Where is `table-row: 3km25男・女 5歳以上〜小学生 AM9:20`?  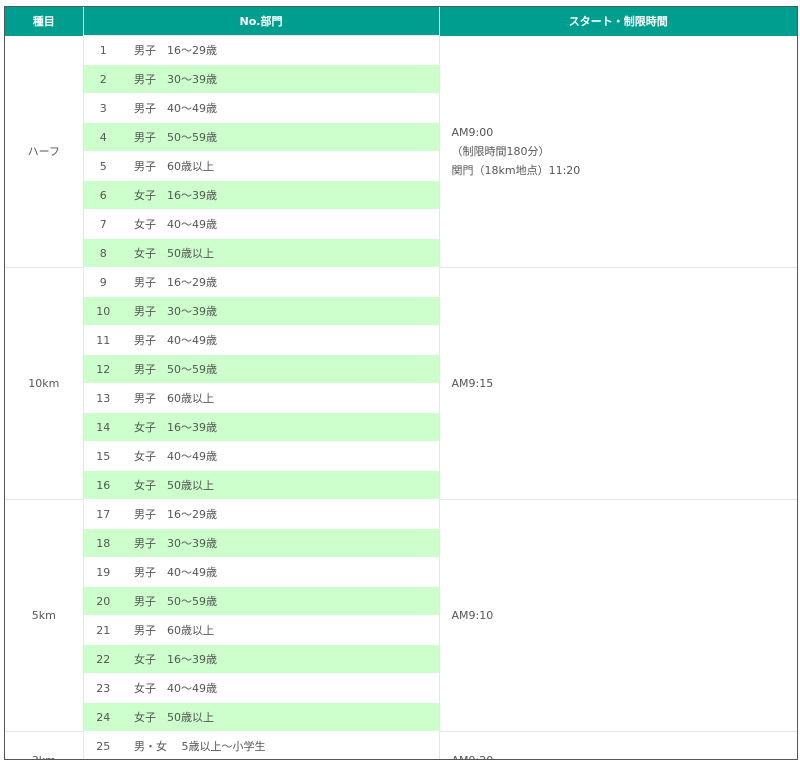 table-row: 3km25男・女 5歳以上〜小学生 AM9:20 is located at coordinates (401, 745).